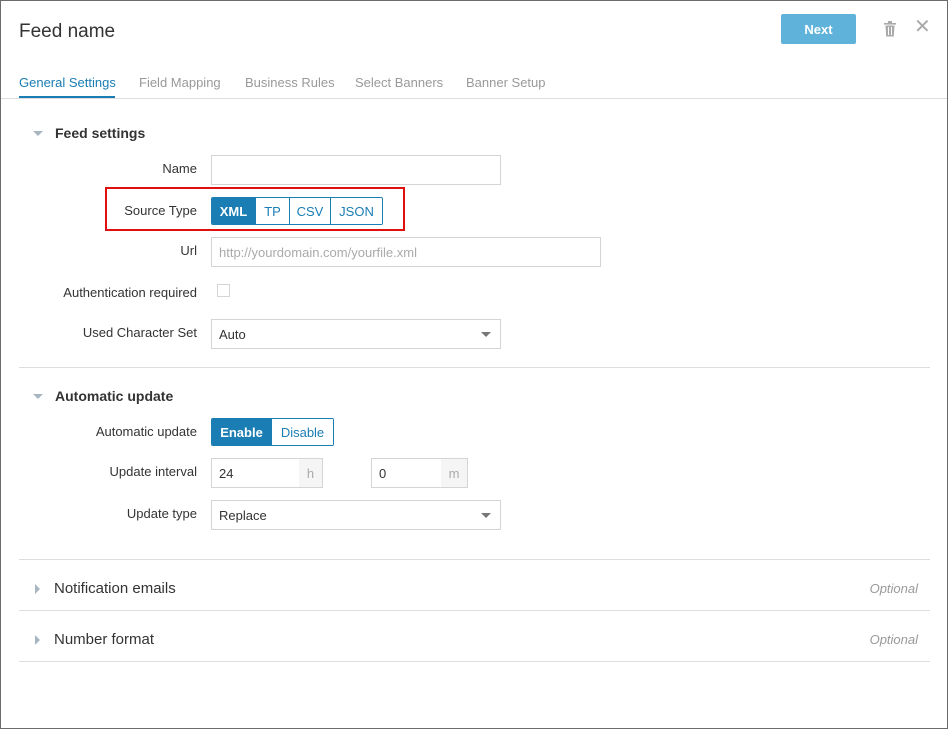 The height and width of the screenshot is (729, 948). I want to click on minutes-unit: m, so click(454, 473).